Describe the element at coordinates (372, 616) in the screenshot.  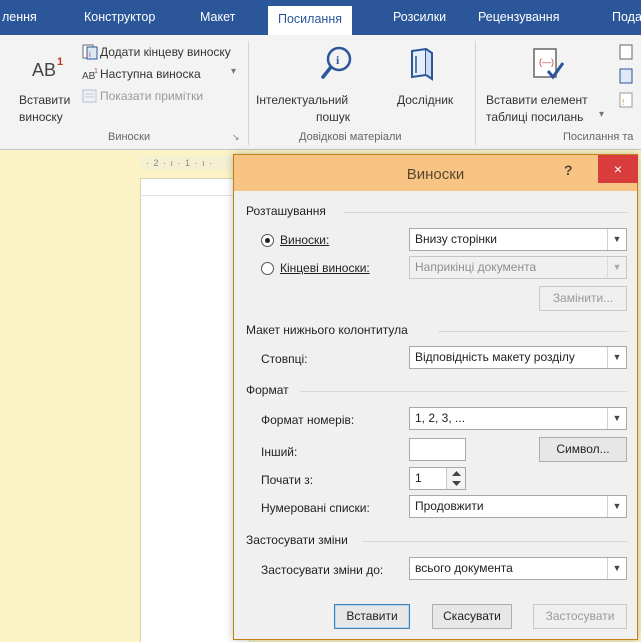
I see `insert-button: Вставити` at that location.